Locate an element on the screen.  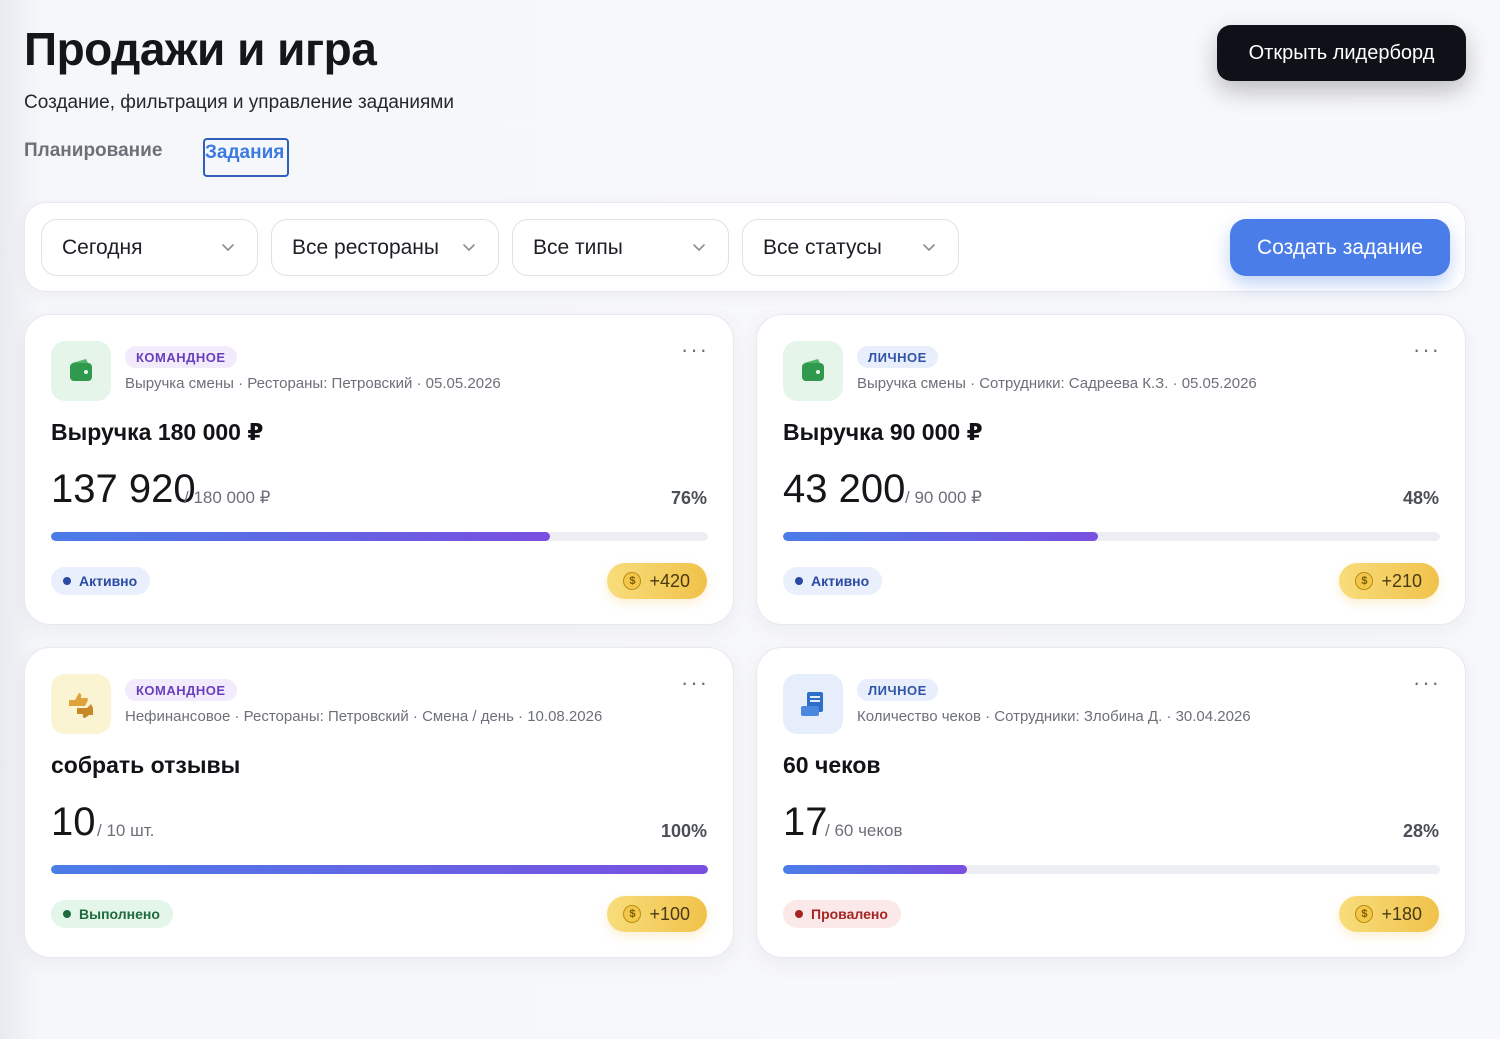
date-filter-value: Сегодня is located at coordinates (102, 247).